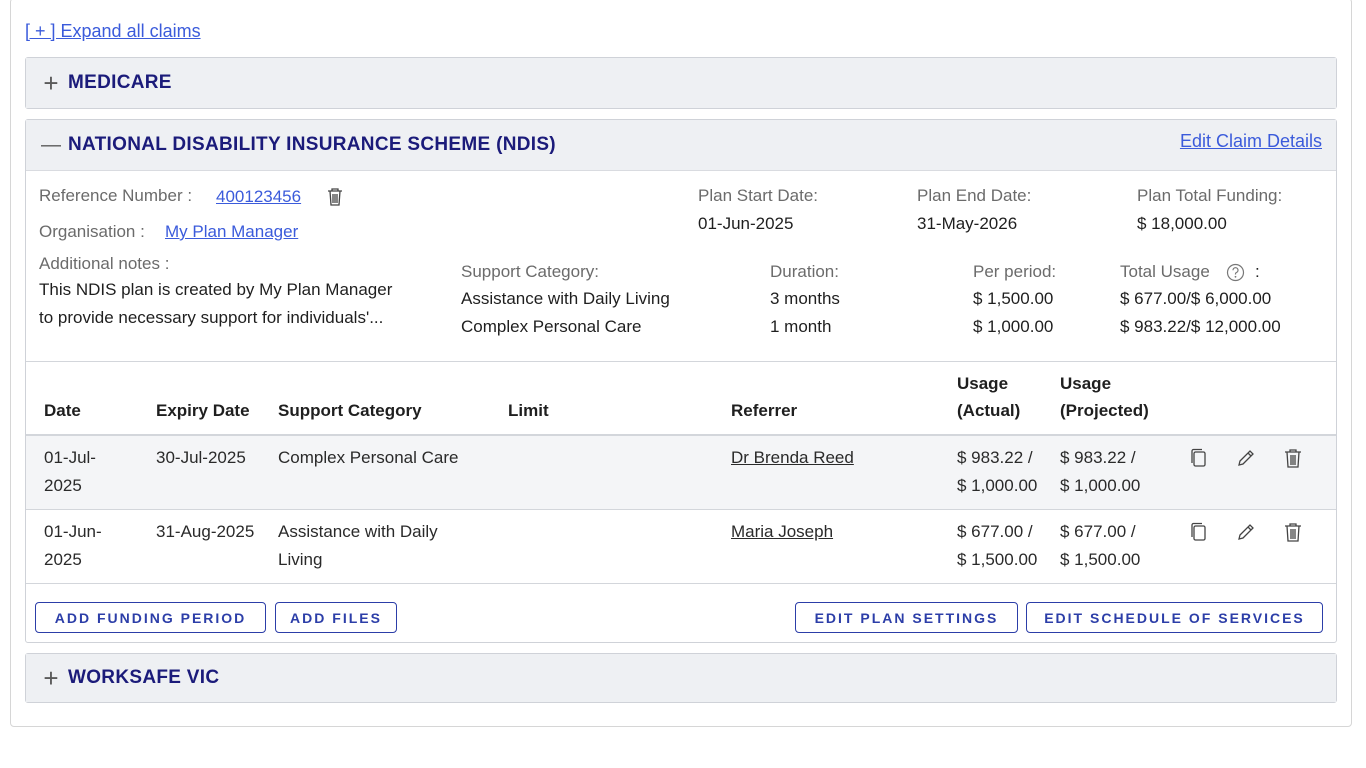 This screenshot has height=768, width=1366. I want to click on row-referrer-link: Dr Brenda Reed, so click(792, 458).